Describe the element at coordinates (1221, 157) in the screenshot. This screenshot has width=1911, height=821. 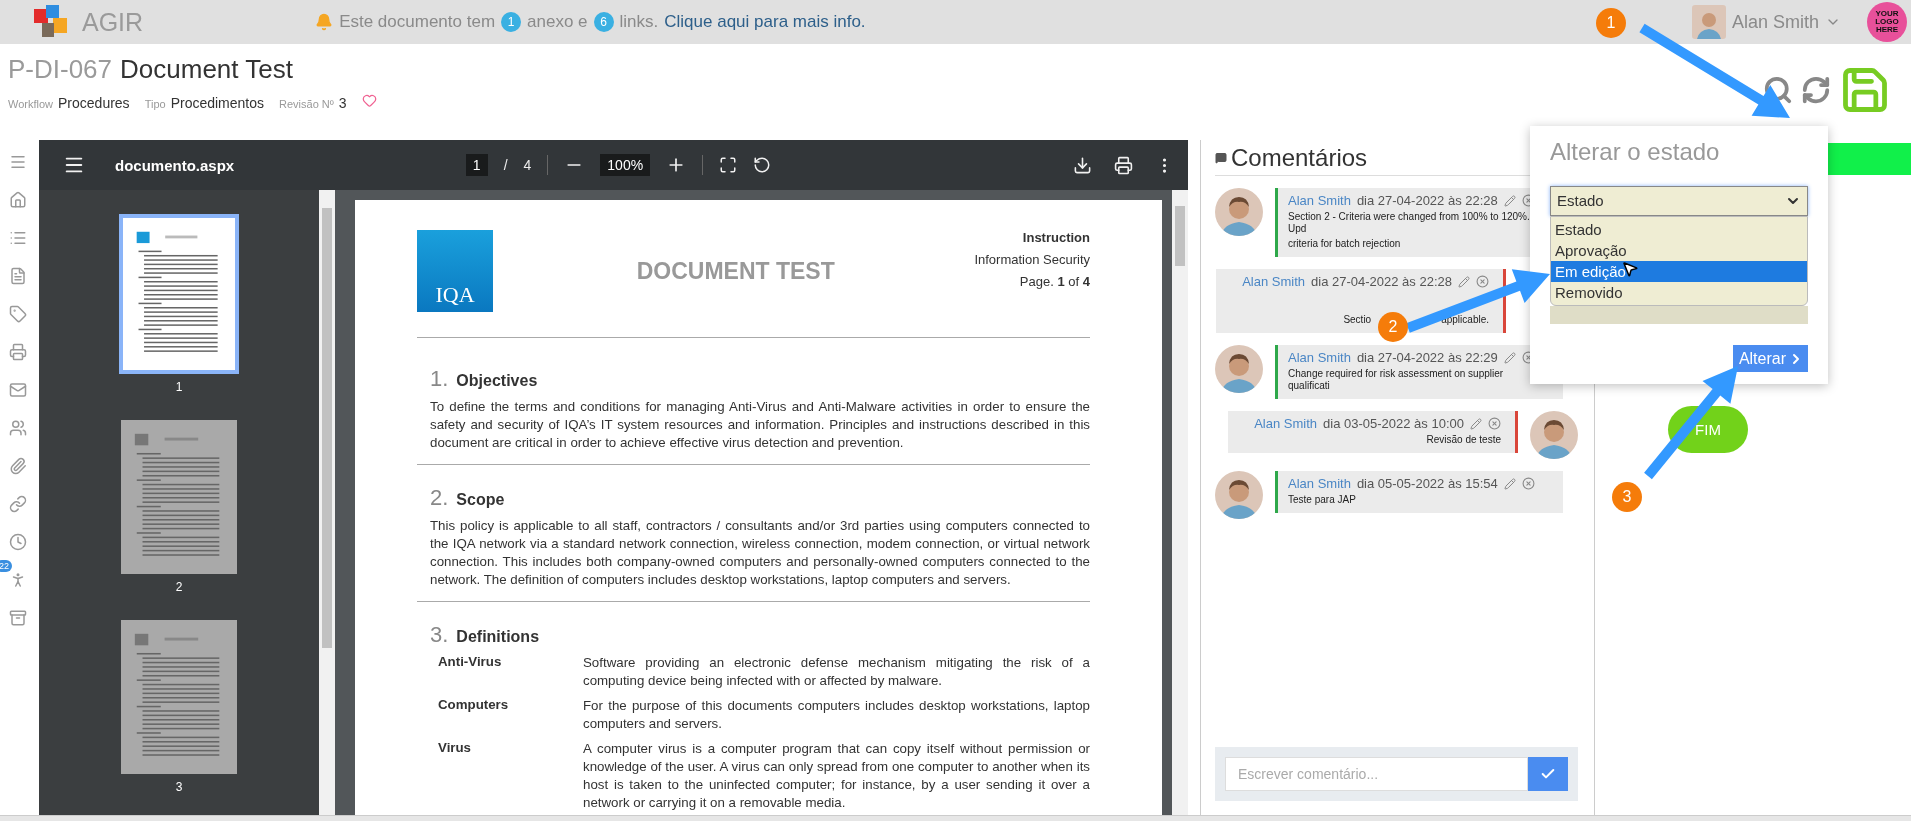
I see `comments-icon` at that location.